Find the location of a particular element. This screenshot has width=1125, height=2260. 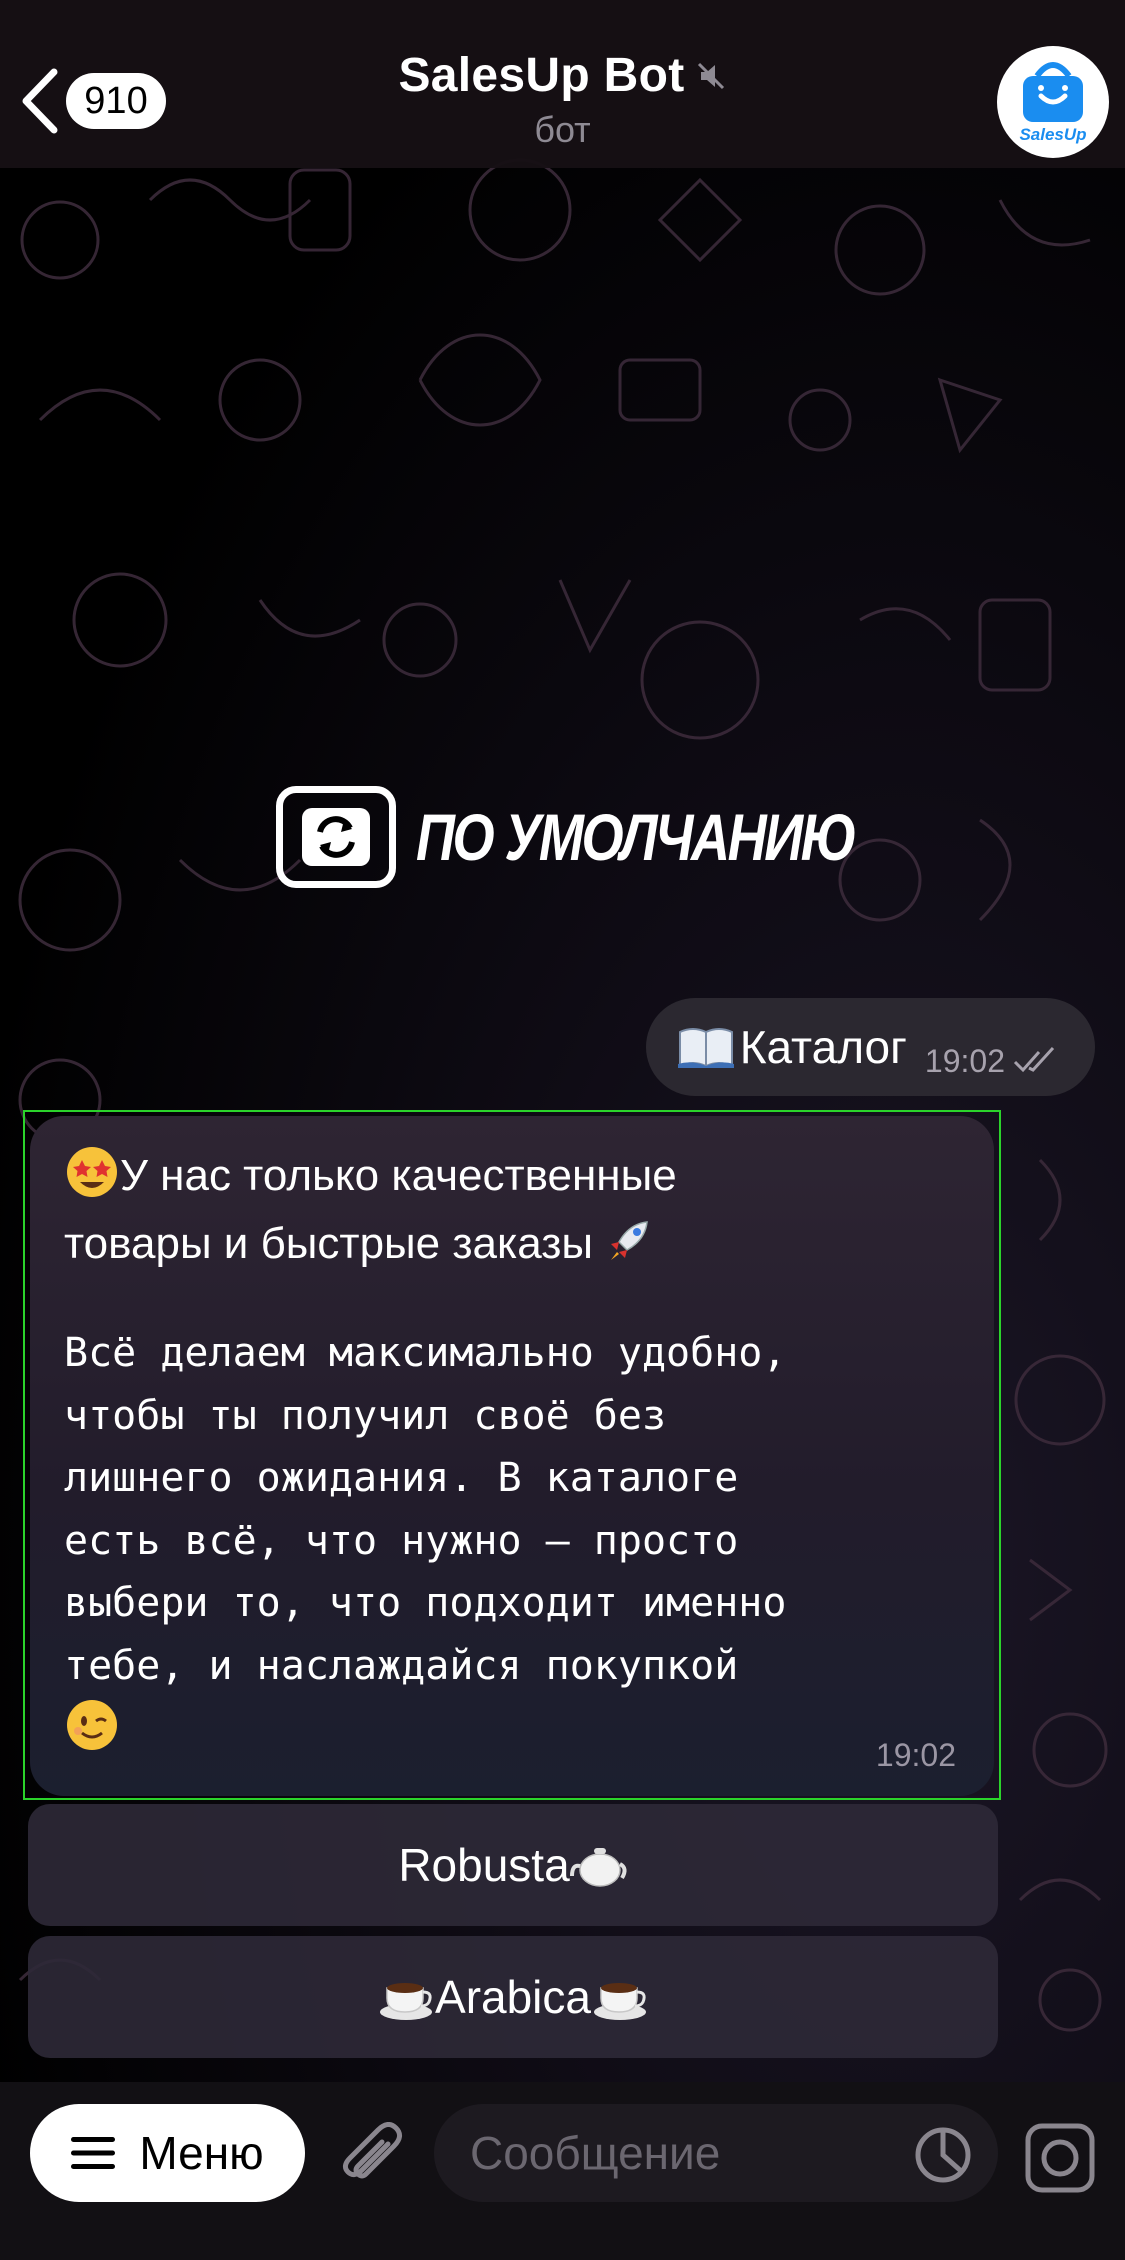

book-icon is located at coordinates (705, 1048).